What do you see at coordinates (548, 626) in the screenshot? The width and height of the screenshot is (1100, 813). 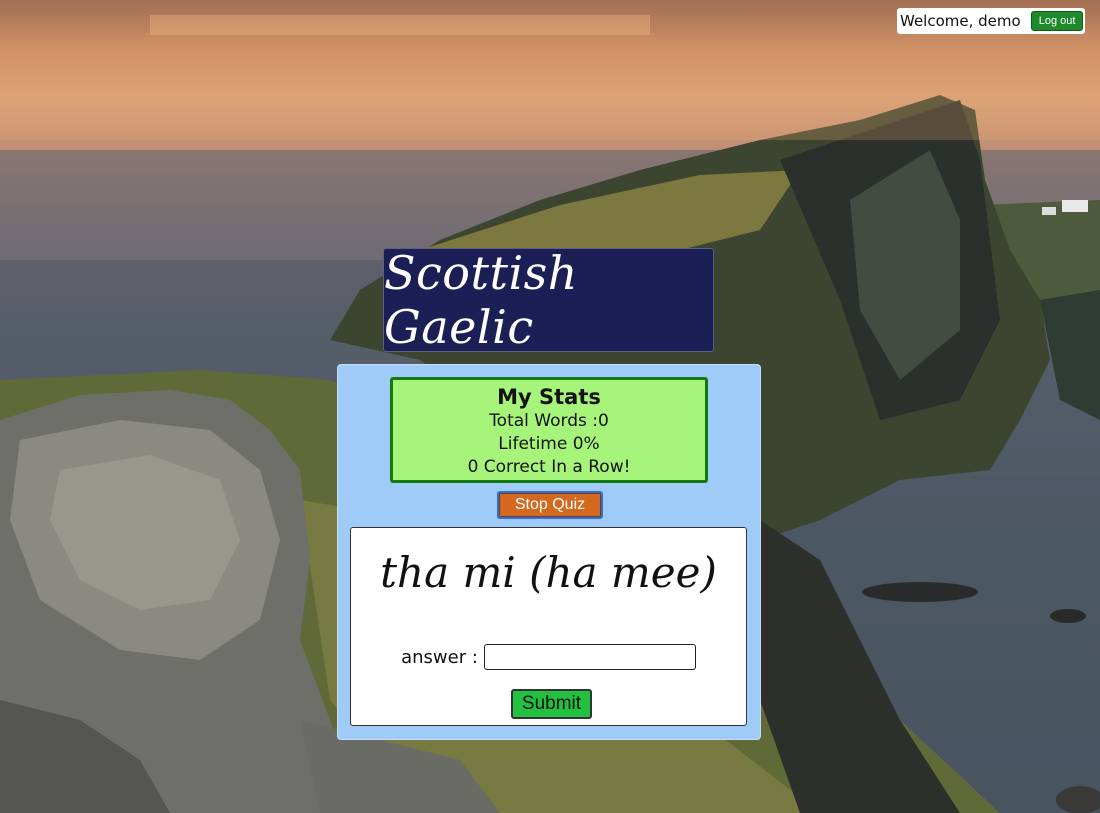 I see `quiz-card: tha mi (ha mee) answer : Submit` at bounding box center [548, 626].